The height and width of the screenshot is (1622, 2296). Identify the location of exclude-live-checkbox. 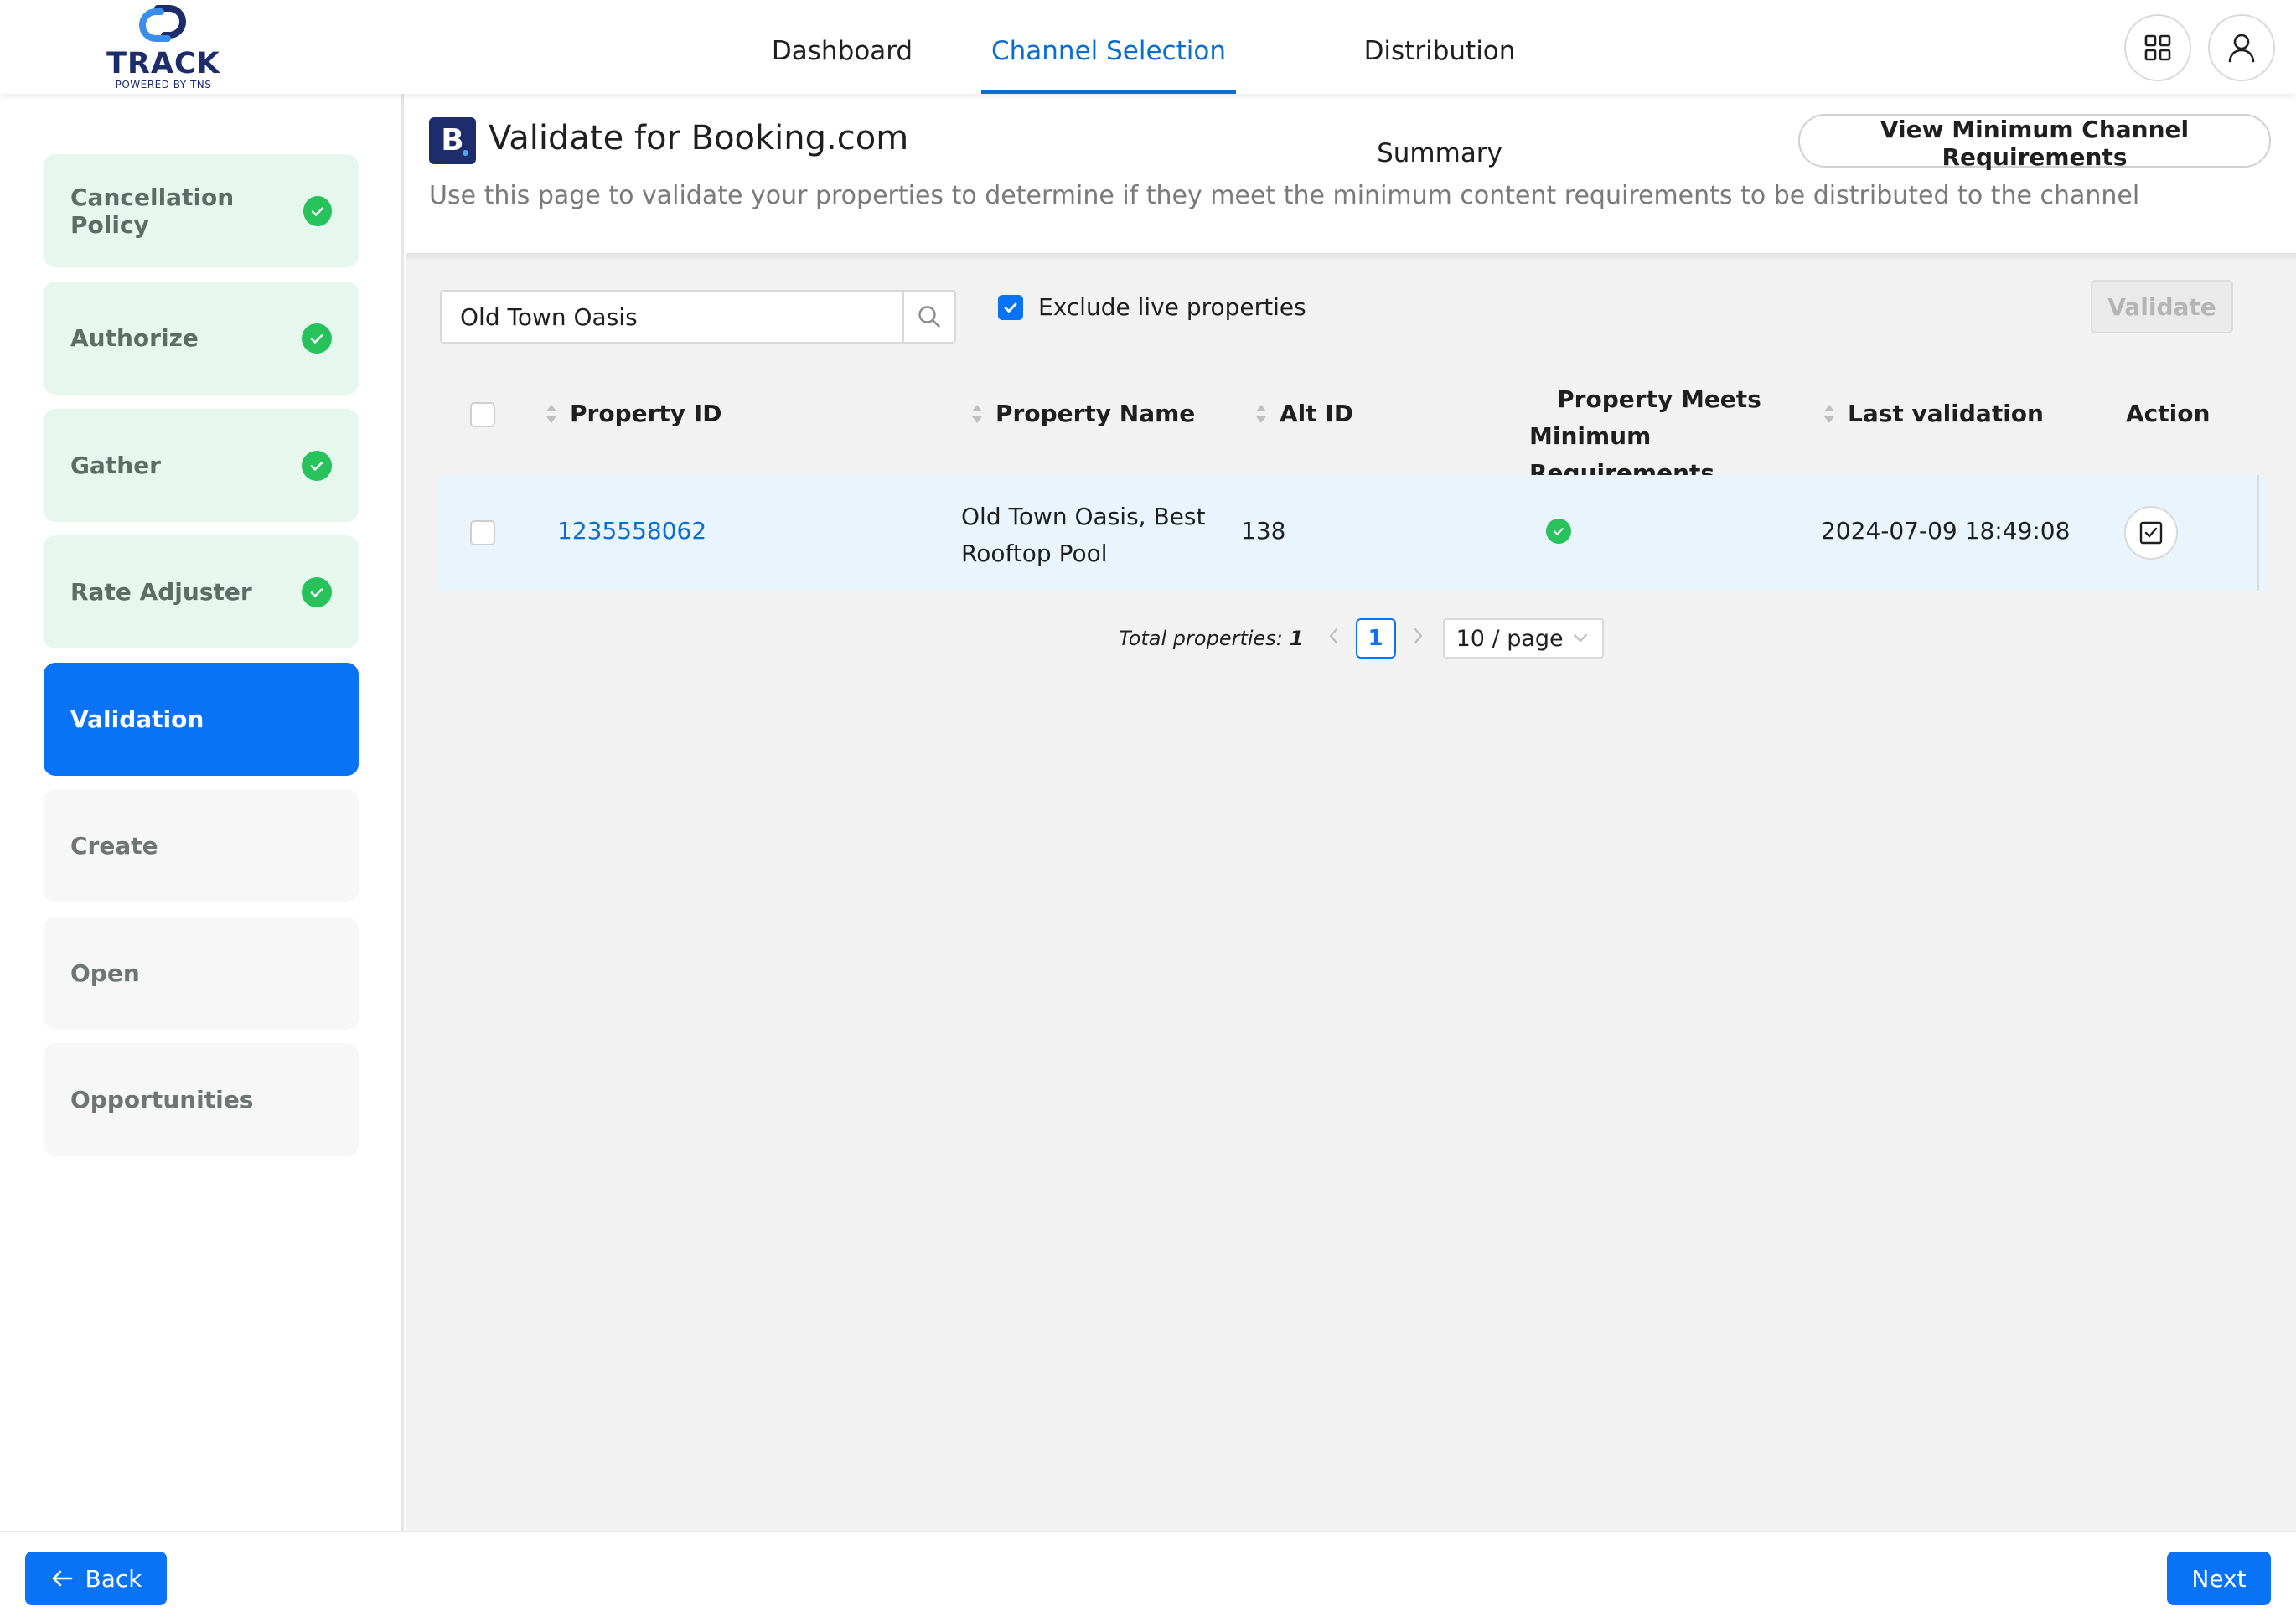
(1011, 307).